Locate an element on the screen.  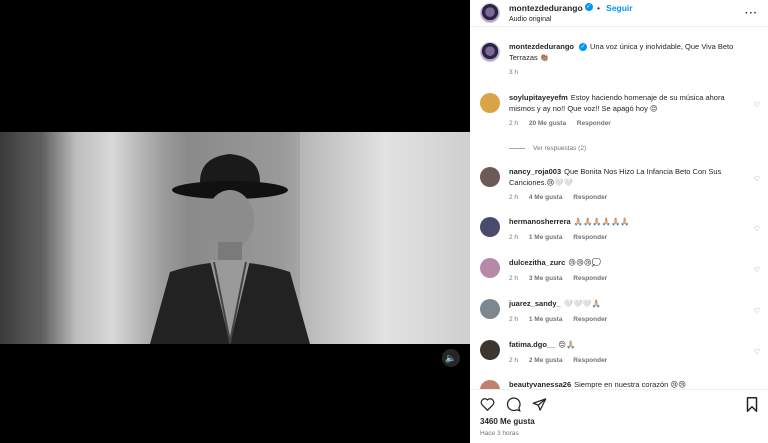
comment-likes: 20 Me gusta is located at coordinates (547, 123).